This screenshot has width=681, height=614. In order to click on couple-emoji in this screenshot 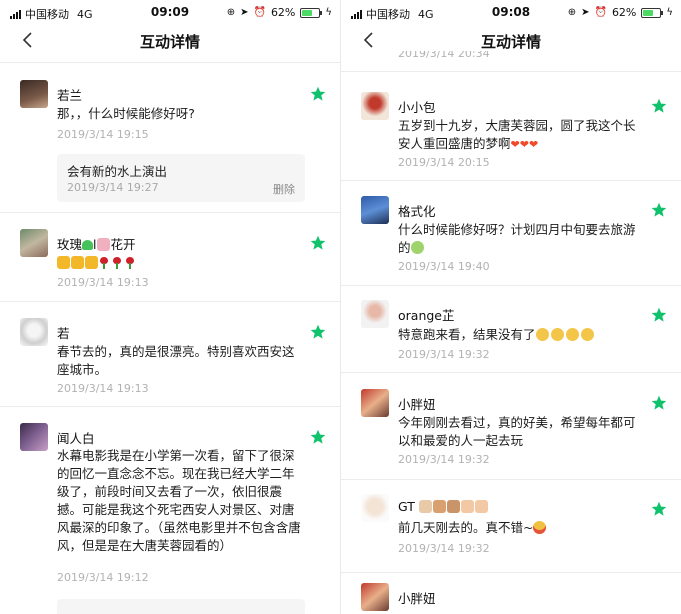, I will do `click(103, 244)`.